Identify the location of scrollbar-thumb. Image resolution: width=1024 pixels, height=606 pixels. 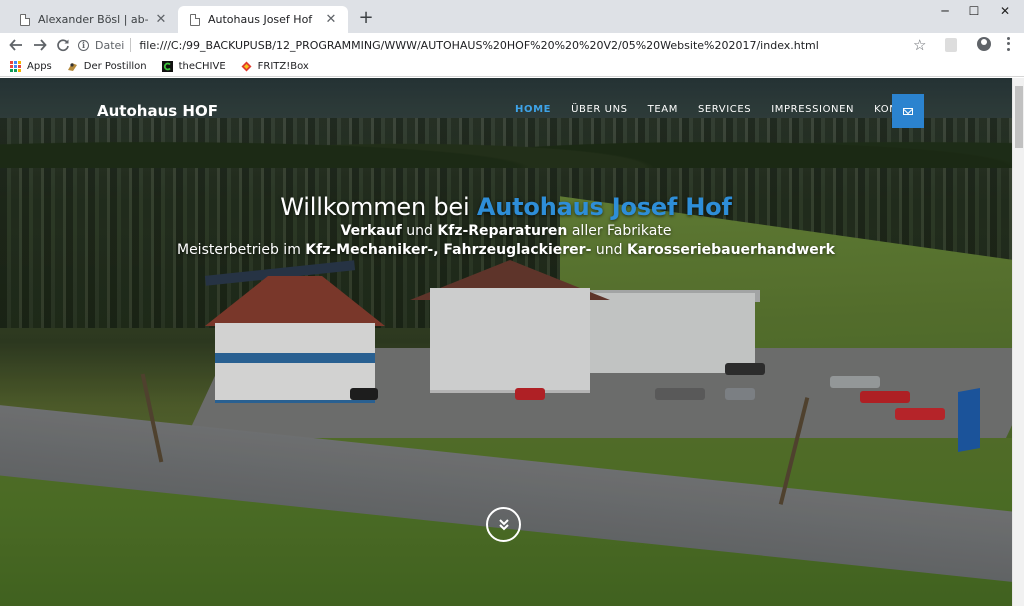
(1019, 117).